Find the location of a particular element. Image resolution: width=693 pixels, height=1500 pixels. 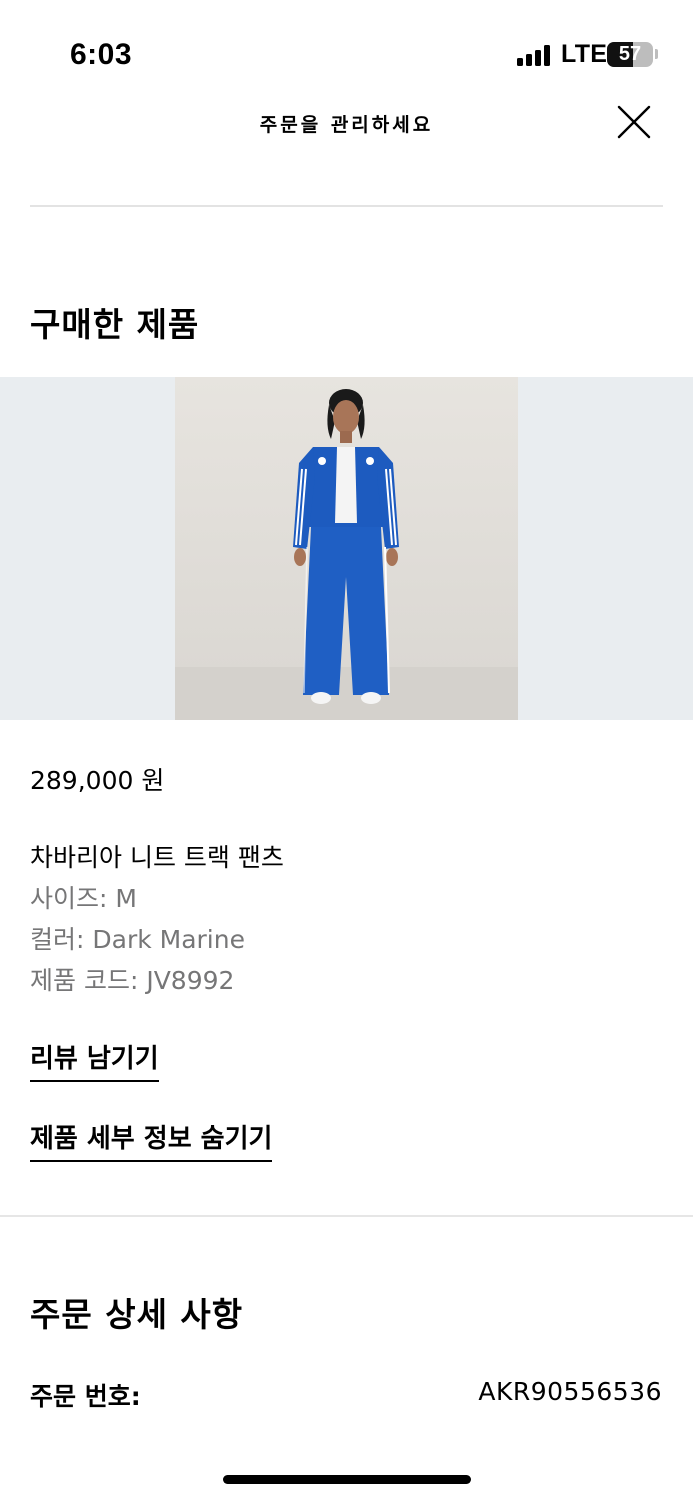

status-time: 6:03 is located at coordinates (101, 54).